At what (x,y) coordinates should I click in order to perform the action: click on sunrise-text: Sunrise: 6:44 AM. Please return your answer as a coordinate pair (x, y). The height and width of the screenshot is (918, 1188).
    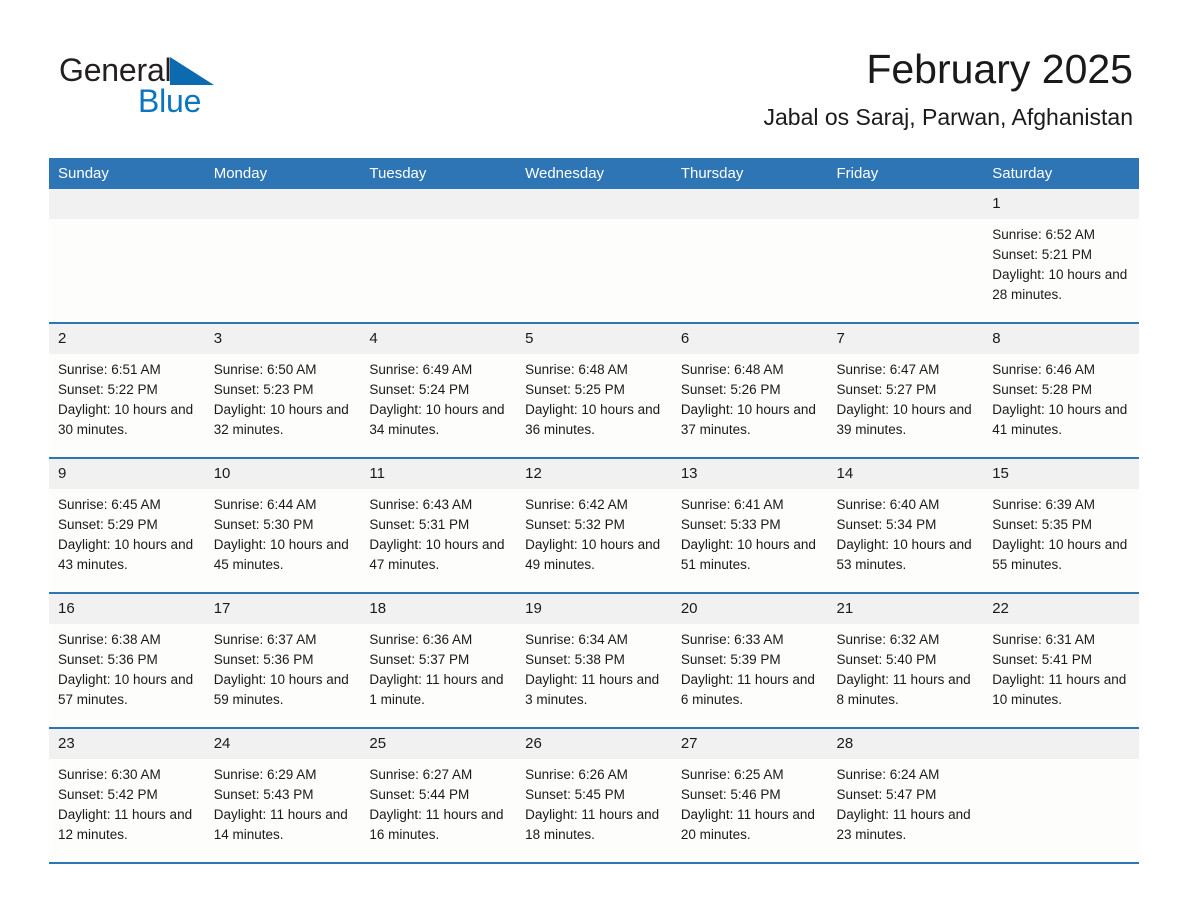
    Looking at the image, I should click on (265, 504).